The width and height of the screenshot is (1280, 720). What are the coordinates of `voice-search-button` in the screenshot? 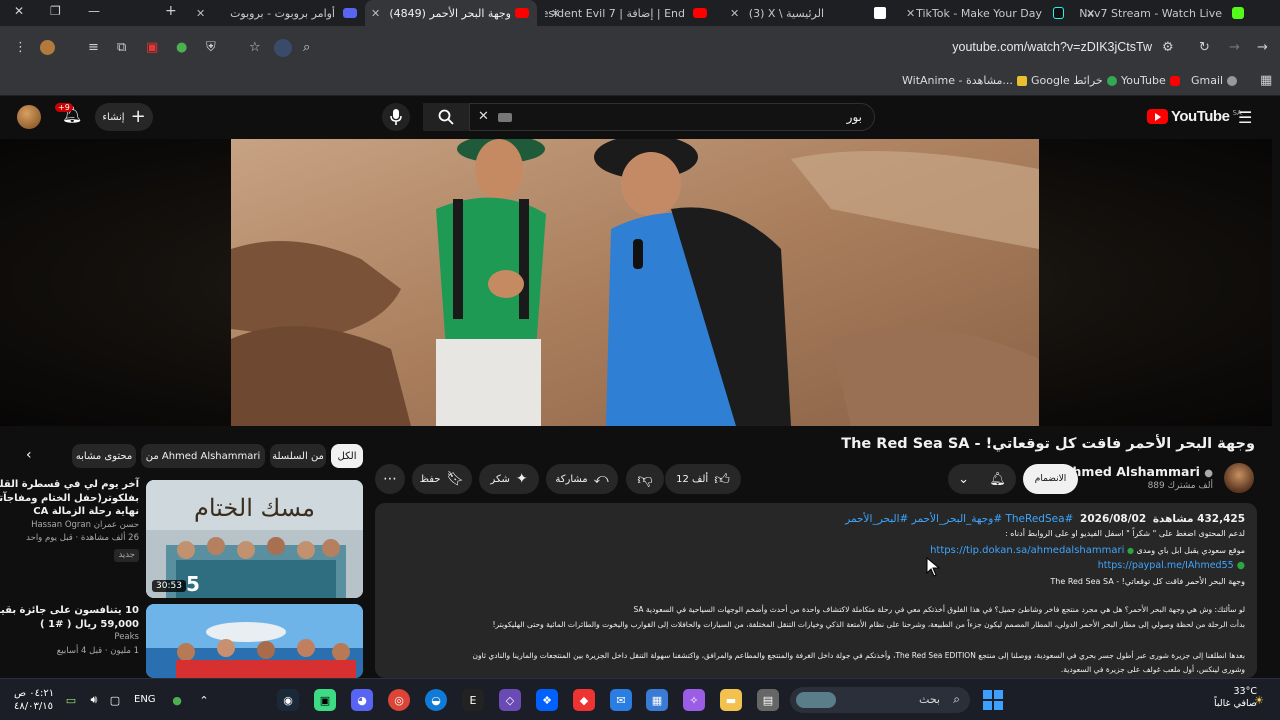 It's located at (396, 117).